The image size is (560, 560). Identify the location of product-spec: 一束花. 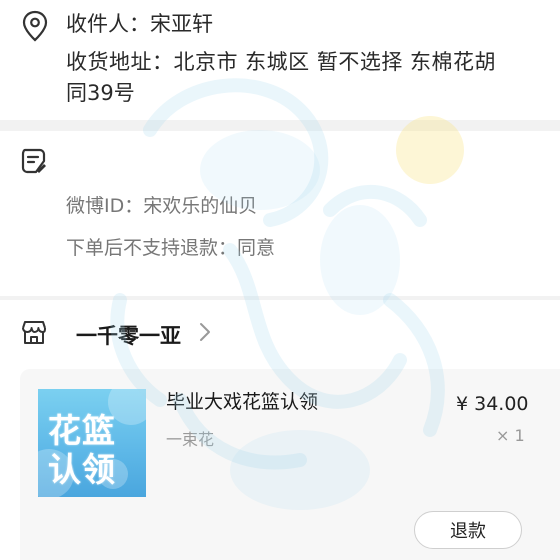
(190, 439).